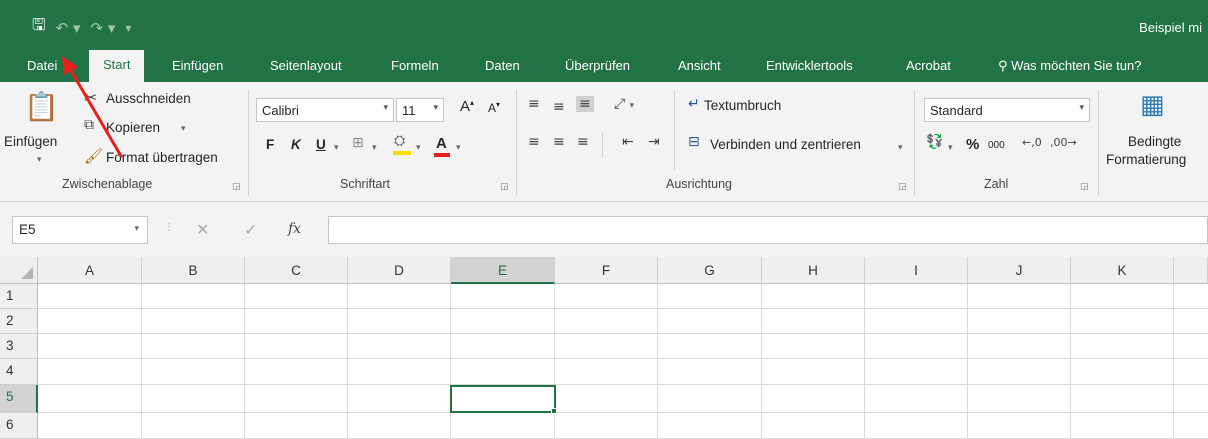 This screenshot has height=439, width=1208. I want to click on copy-button: Kopieren, so click(133, 127).